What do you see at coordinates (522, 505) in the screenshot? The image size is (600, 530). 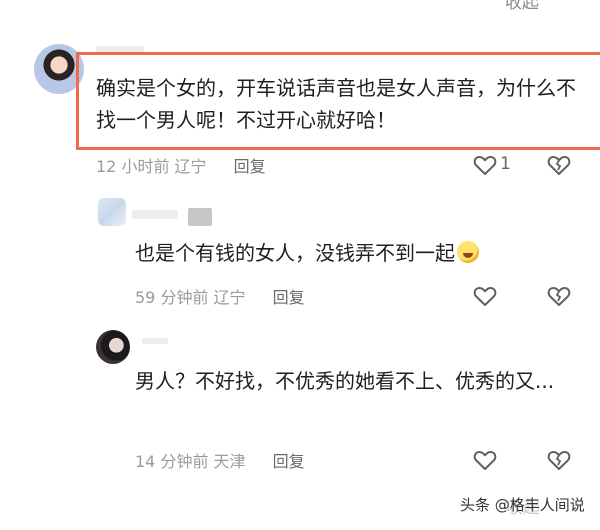 I see `watermark: 头条 @格丰人间说` at bounding box center [522, 505].